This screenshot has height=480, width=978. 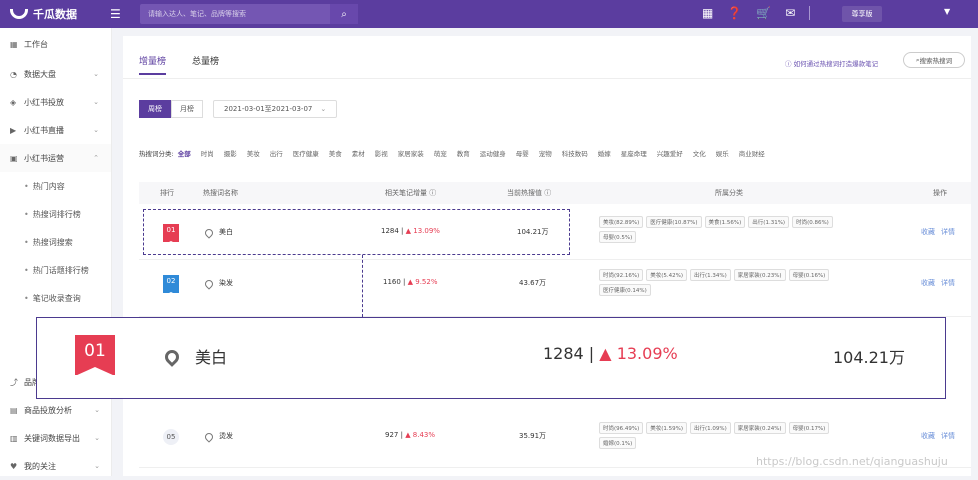 I want to click on category-chip: 美妆(5.42%), so click(x=667, y=275).